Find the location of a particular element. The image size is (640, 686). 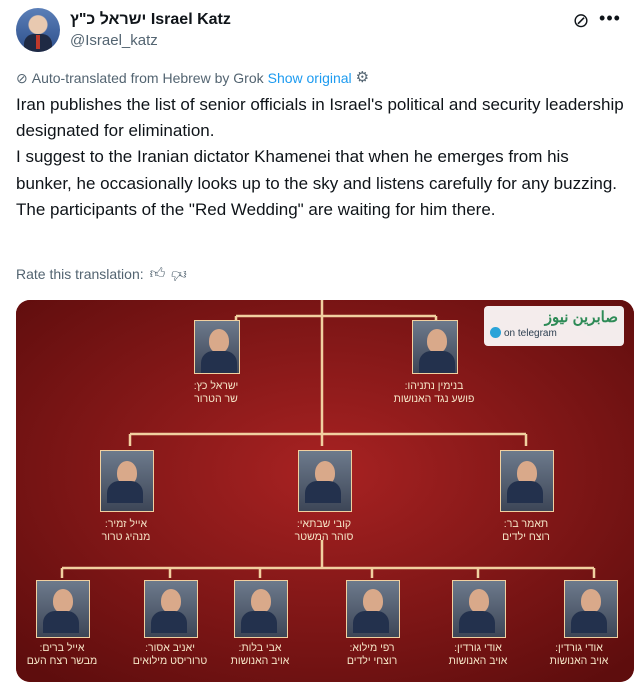

person-label: בנימין נתניהו: פושע נגד האנושות is located at coordinates (434, 392).